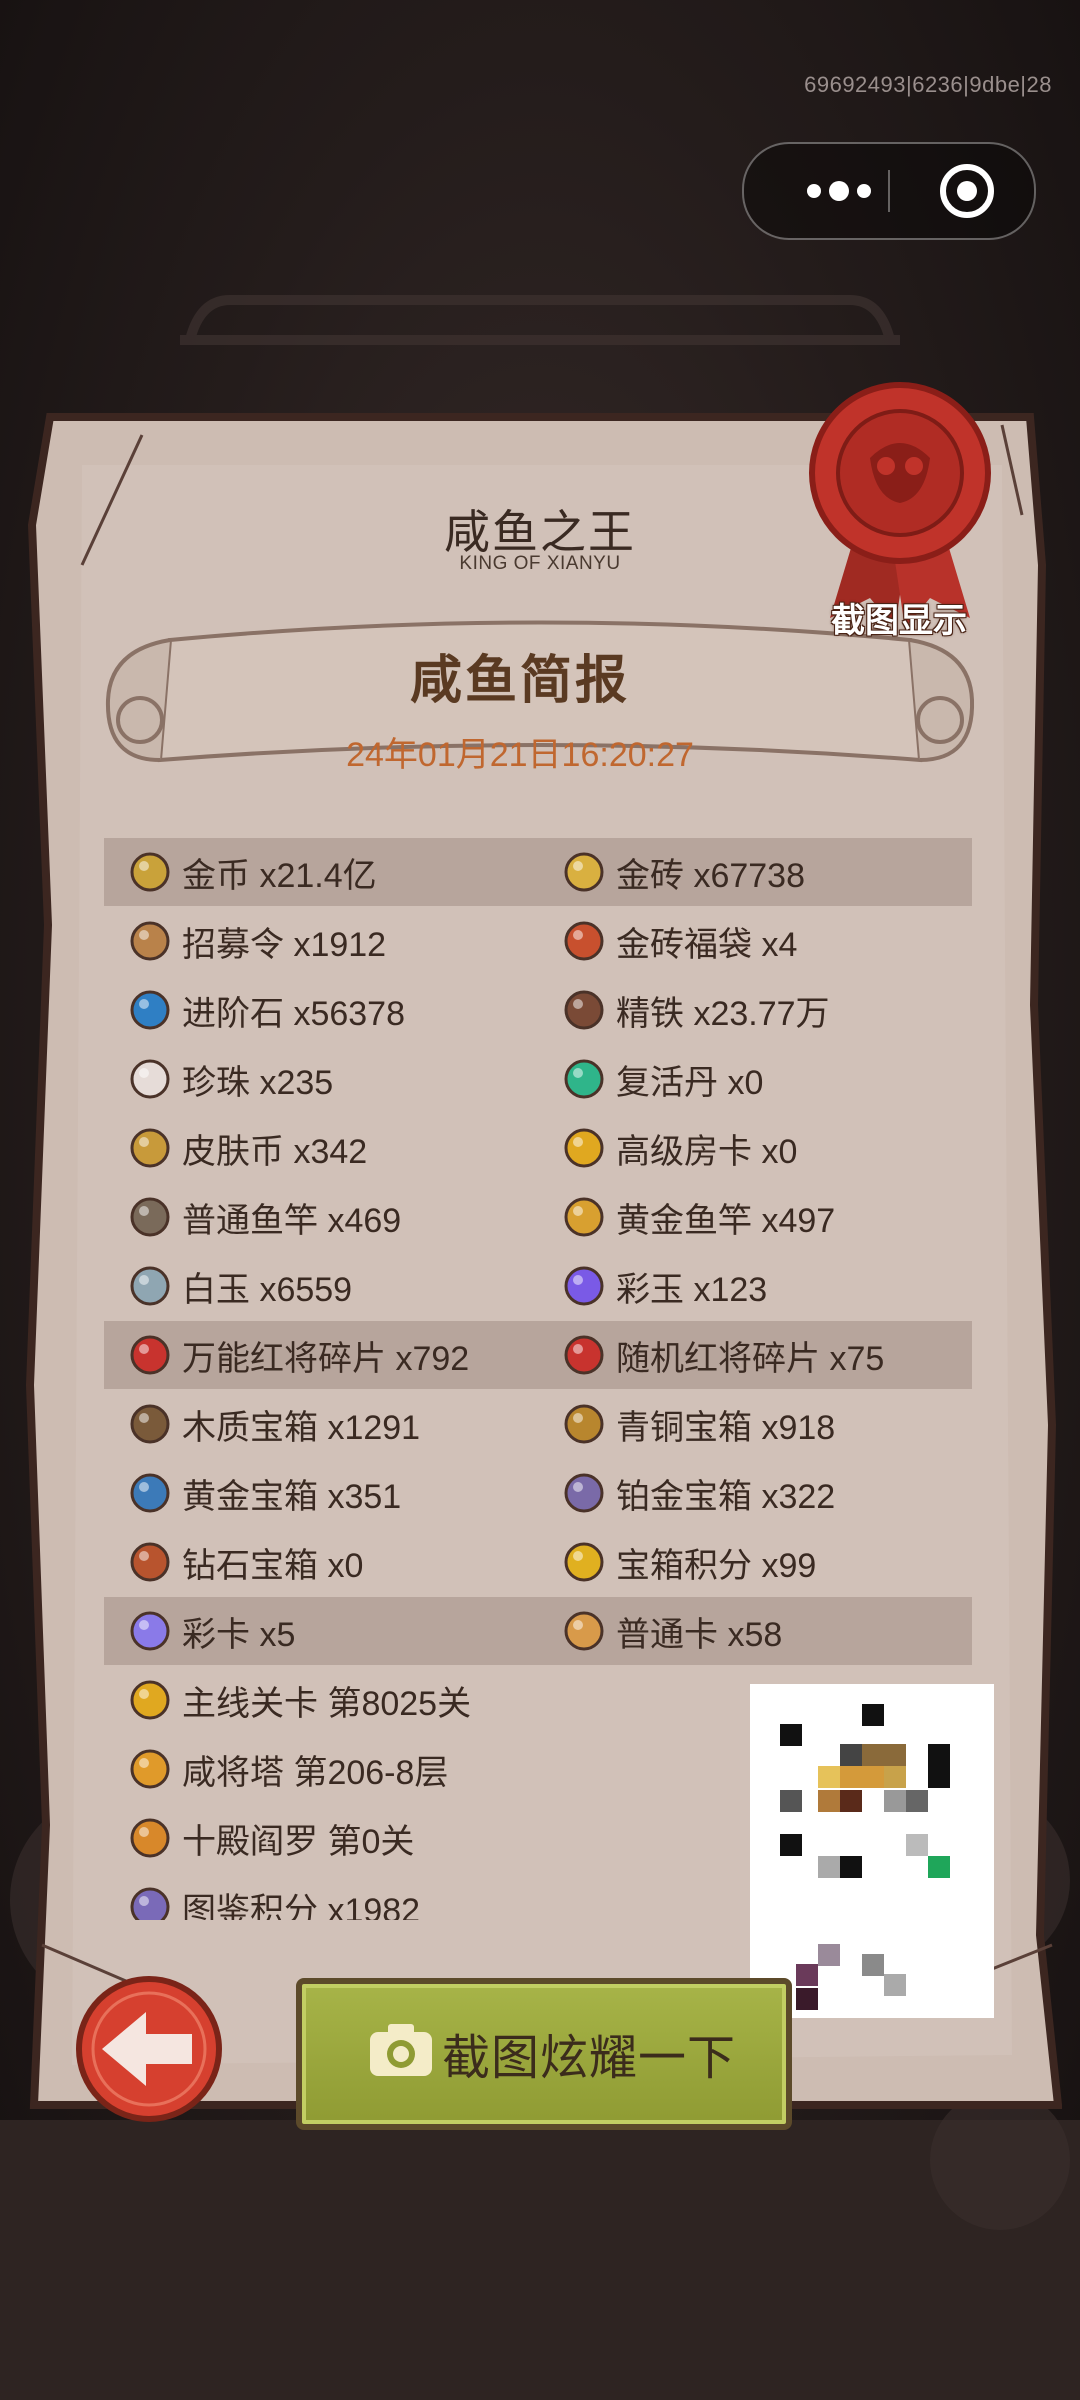 The width and height of the screenshot is (1080, 2400). Describe the element at coordinates (538, 1493) in the screenshot. I see `resource-row: 黄金宝箱 x351 铂金宝箱 x322` at that location.